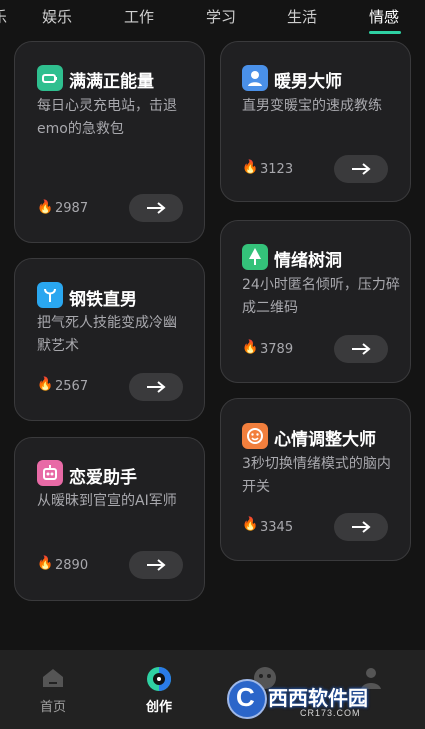 This screenshot has height=729, width=425. What do you see at coordinates (255, 257) in the screenshot?
I see `tree-icon` at bounding box center [255, 257].